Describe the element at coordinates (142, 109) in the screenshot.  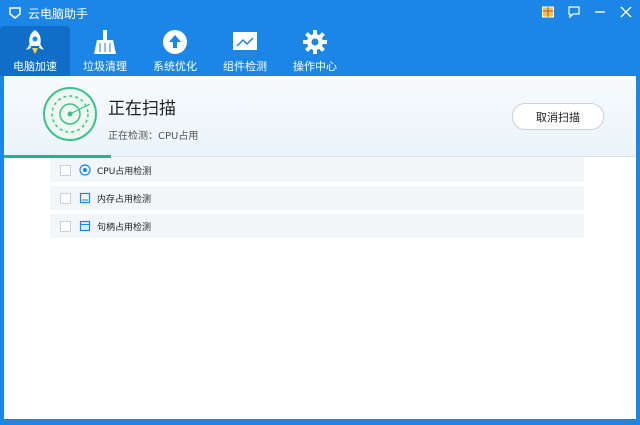
I see `scan-title: 正在扫描` at that location.